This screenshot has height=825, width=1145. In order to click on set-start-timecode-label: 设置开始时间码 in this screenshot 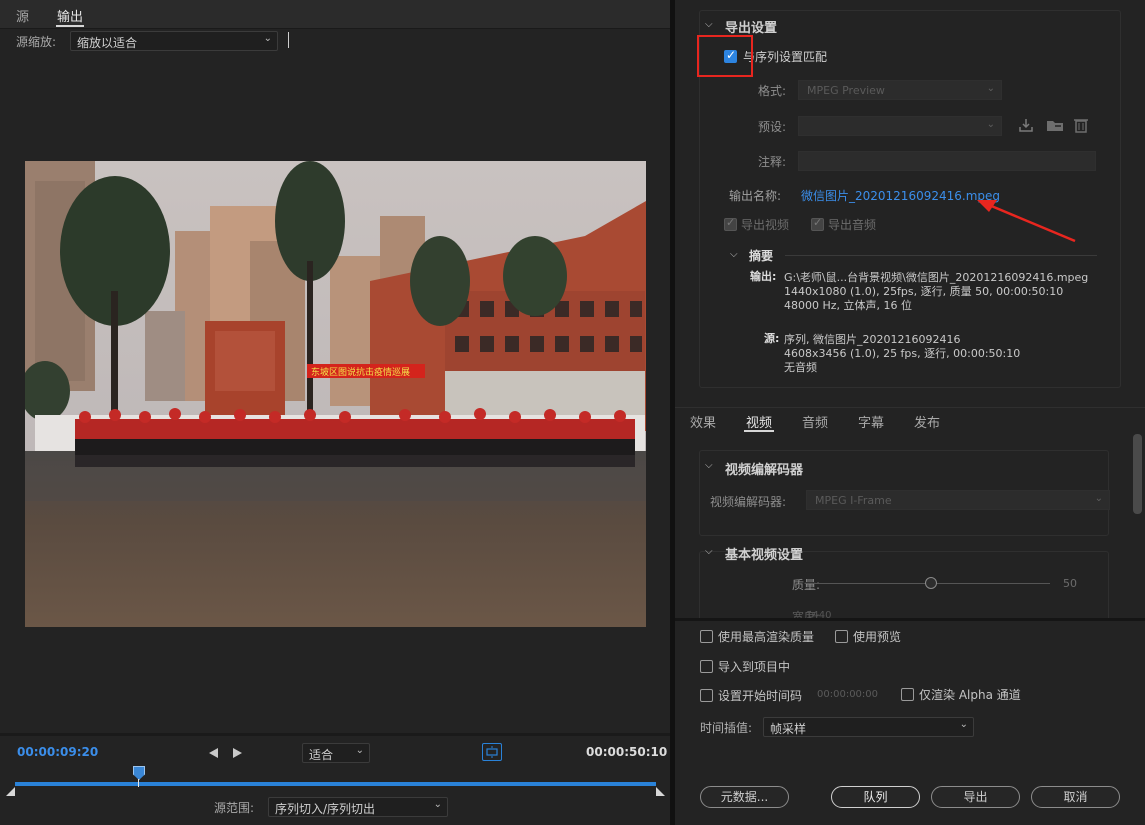, I will do `click(760, 696)`.